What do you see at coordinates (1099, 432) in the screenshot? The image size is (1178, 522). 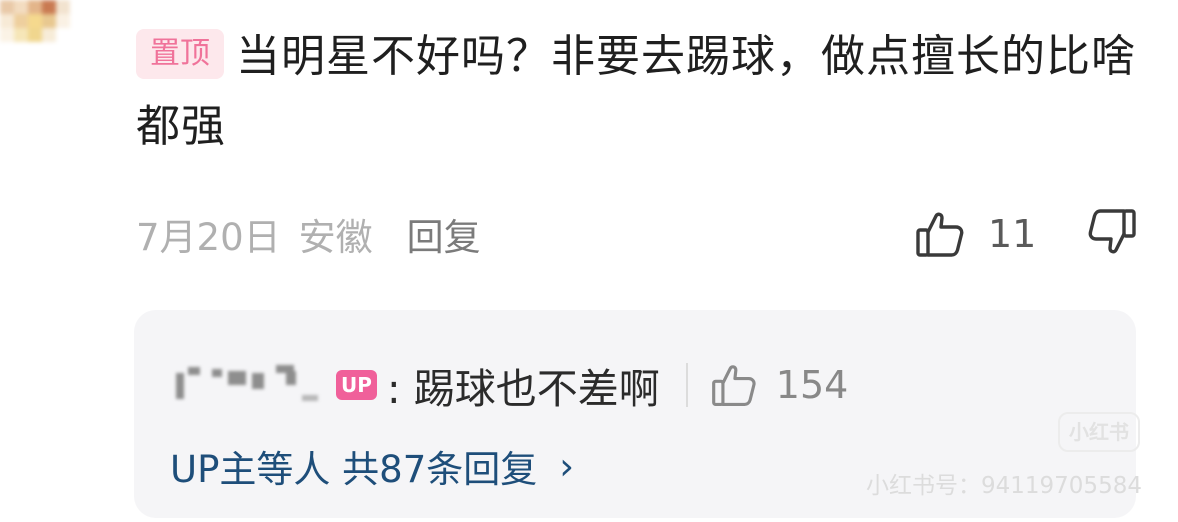 I see `watermark-logo: 小红书` at bounding box center [1099, 432].